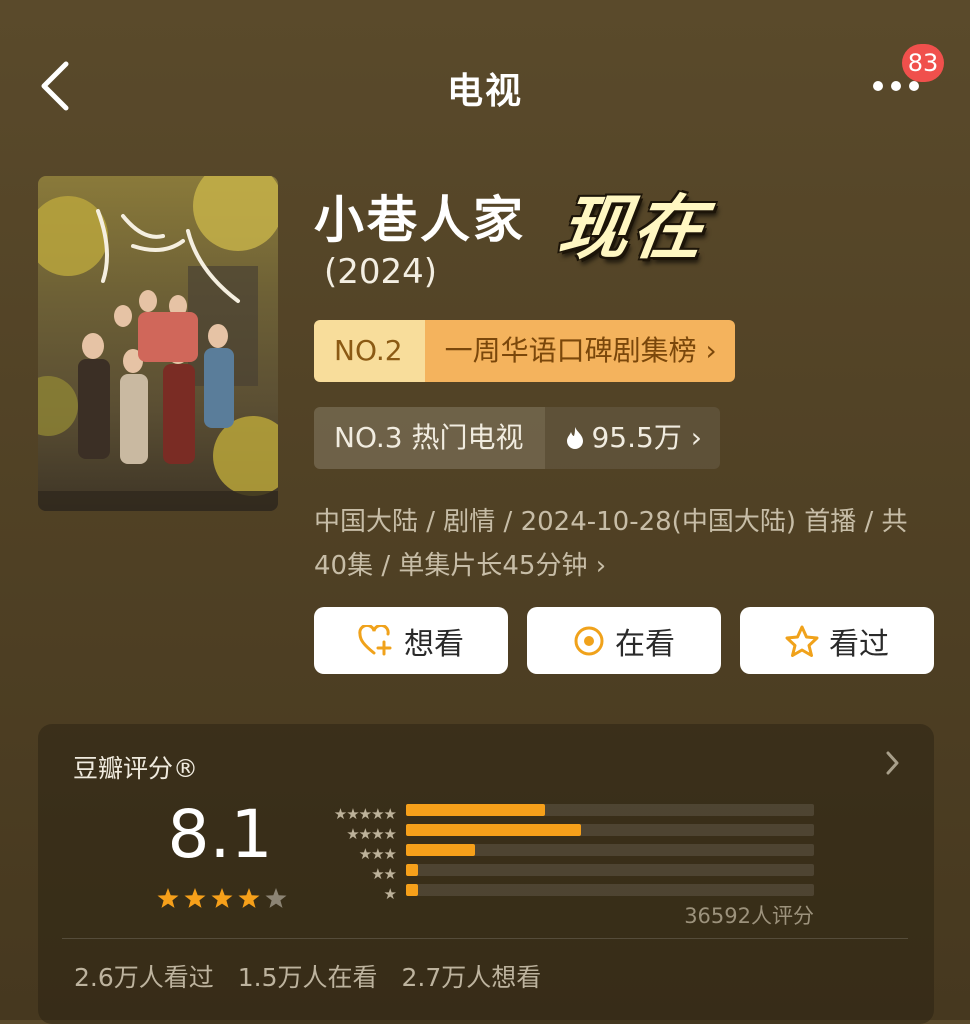 This screenshot has width=970, height=1024. What do you see at coordinates (589, 640) in the screenshot?
I see `target-icon` at bounding box center [589, 640].